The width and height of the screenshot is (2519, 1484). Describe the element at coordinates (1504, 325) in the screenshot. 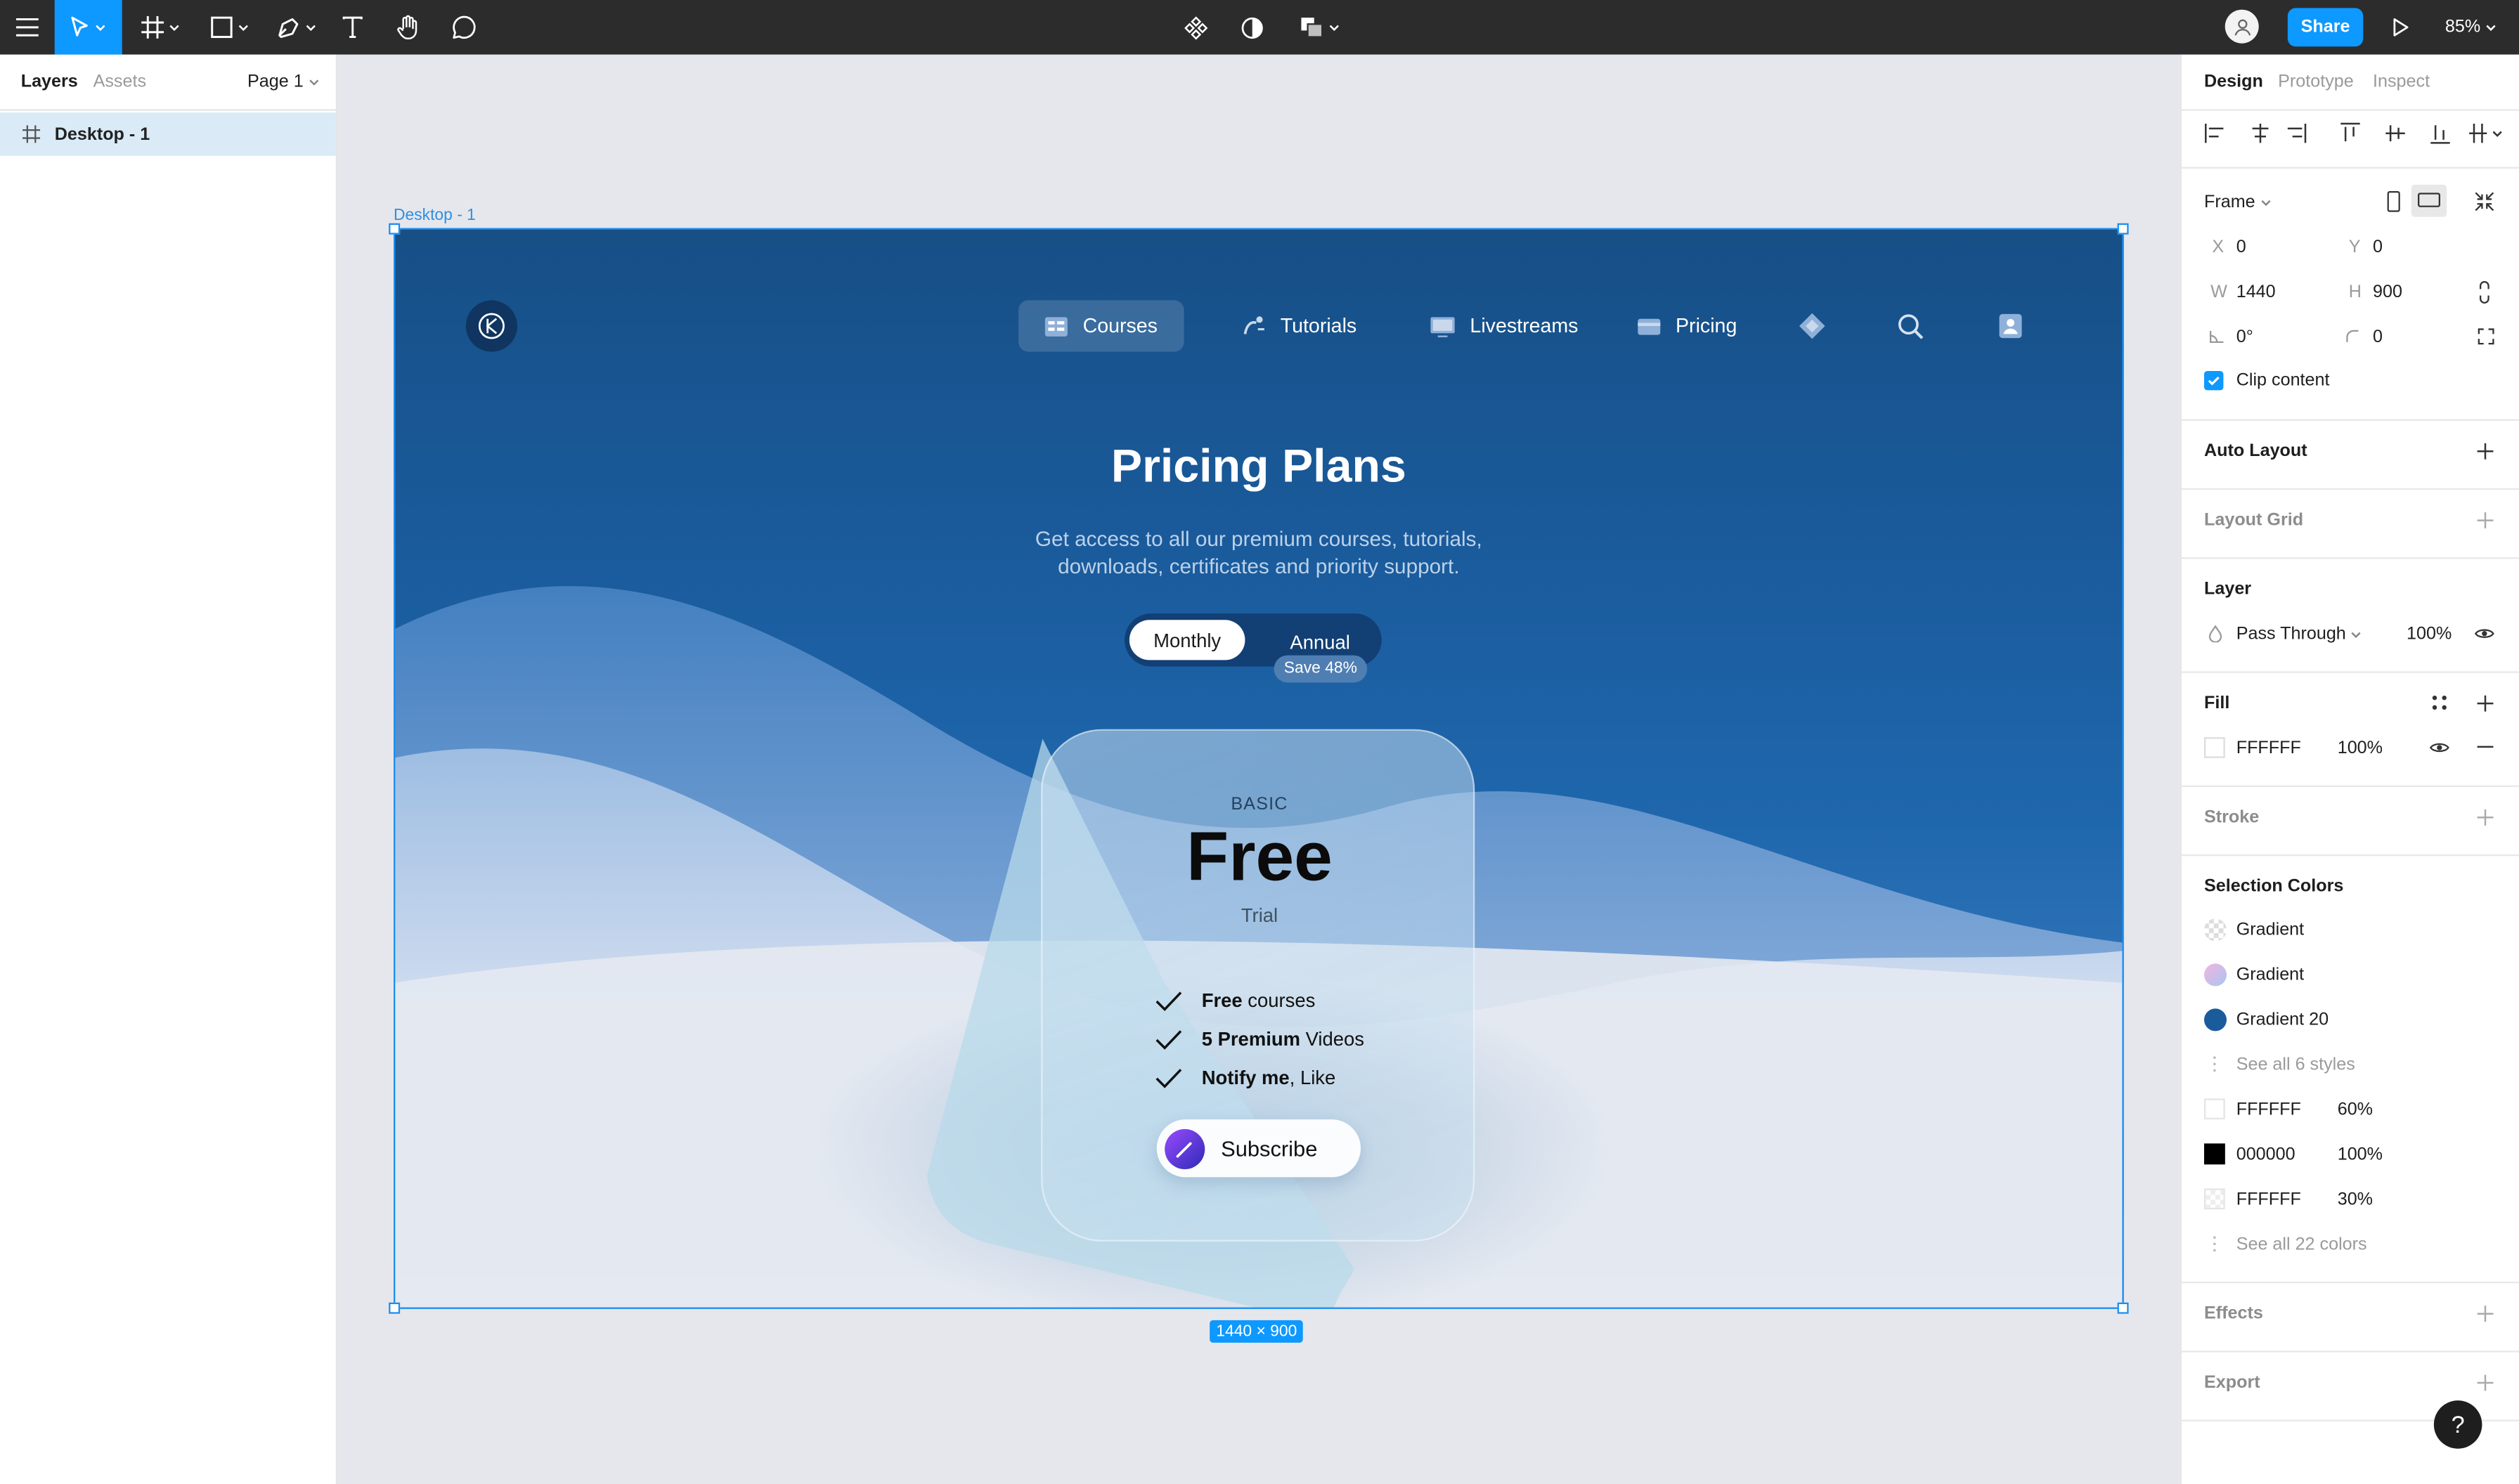

I see `nav-livestreams: Livestreams` at that location.